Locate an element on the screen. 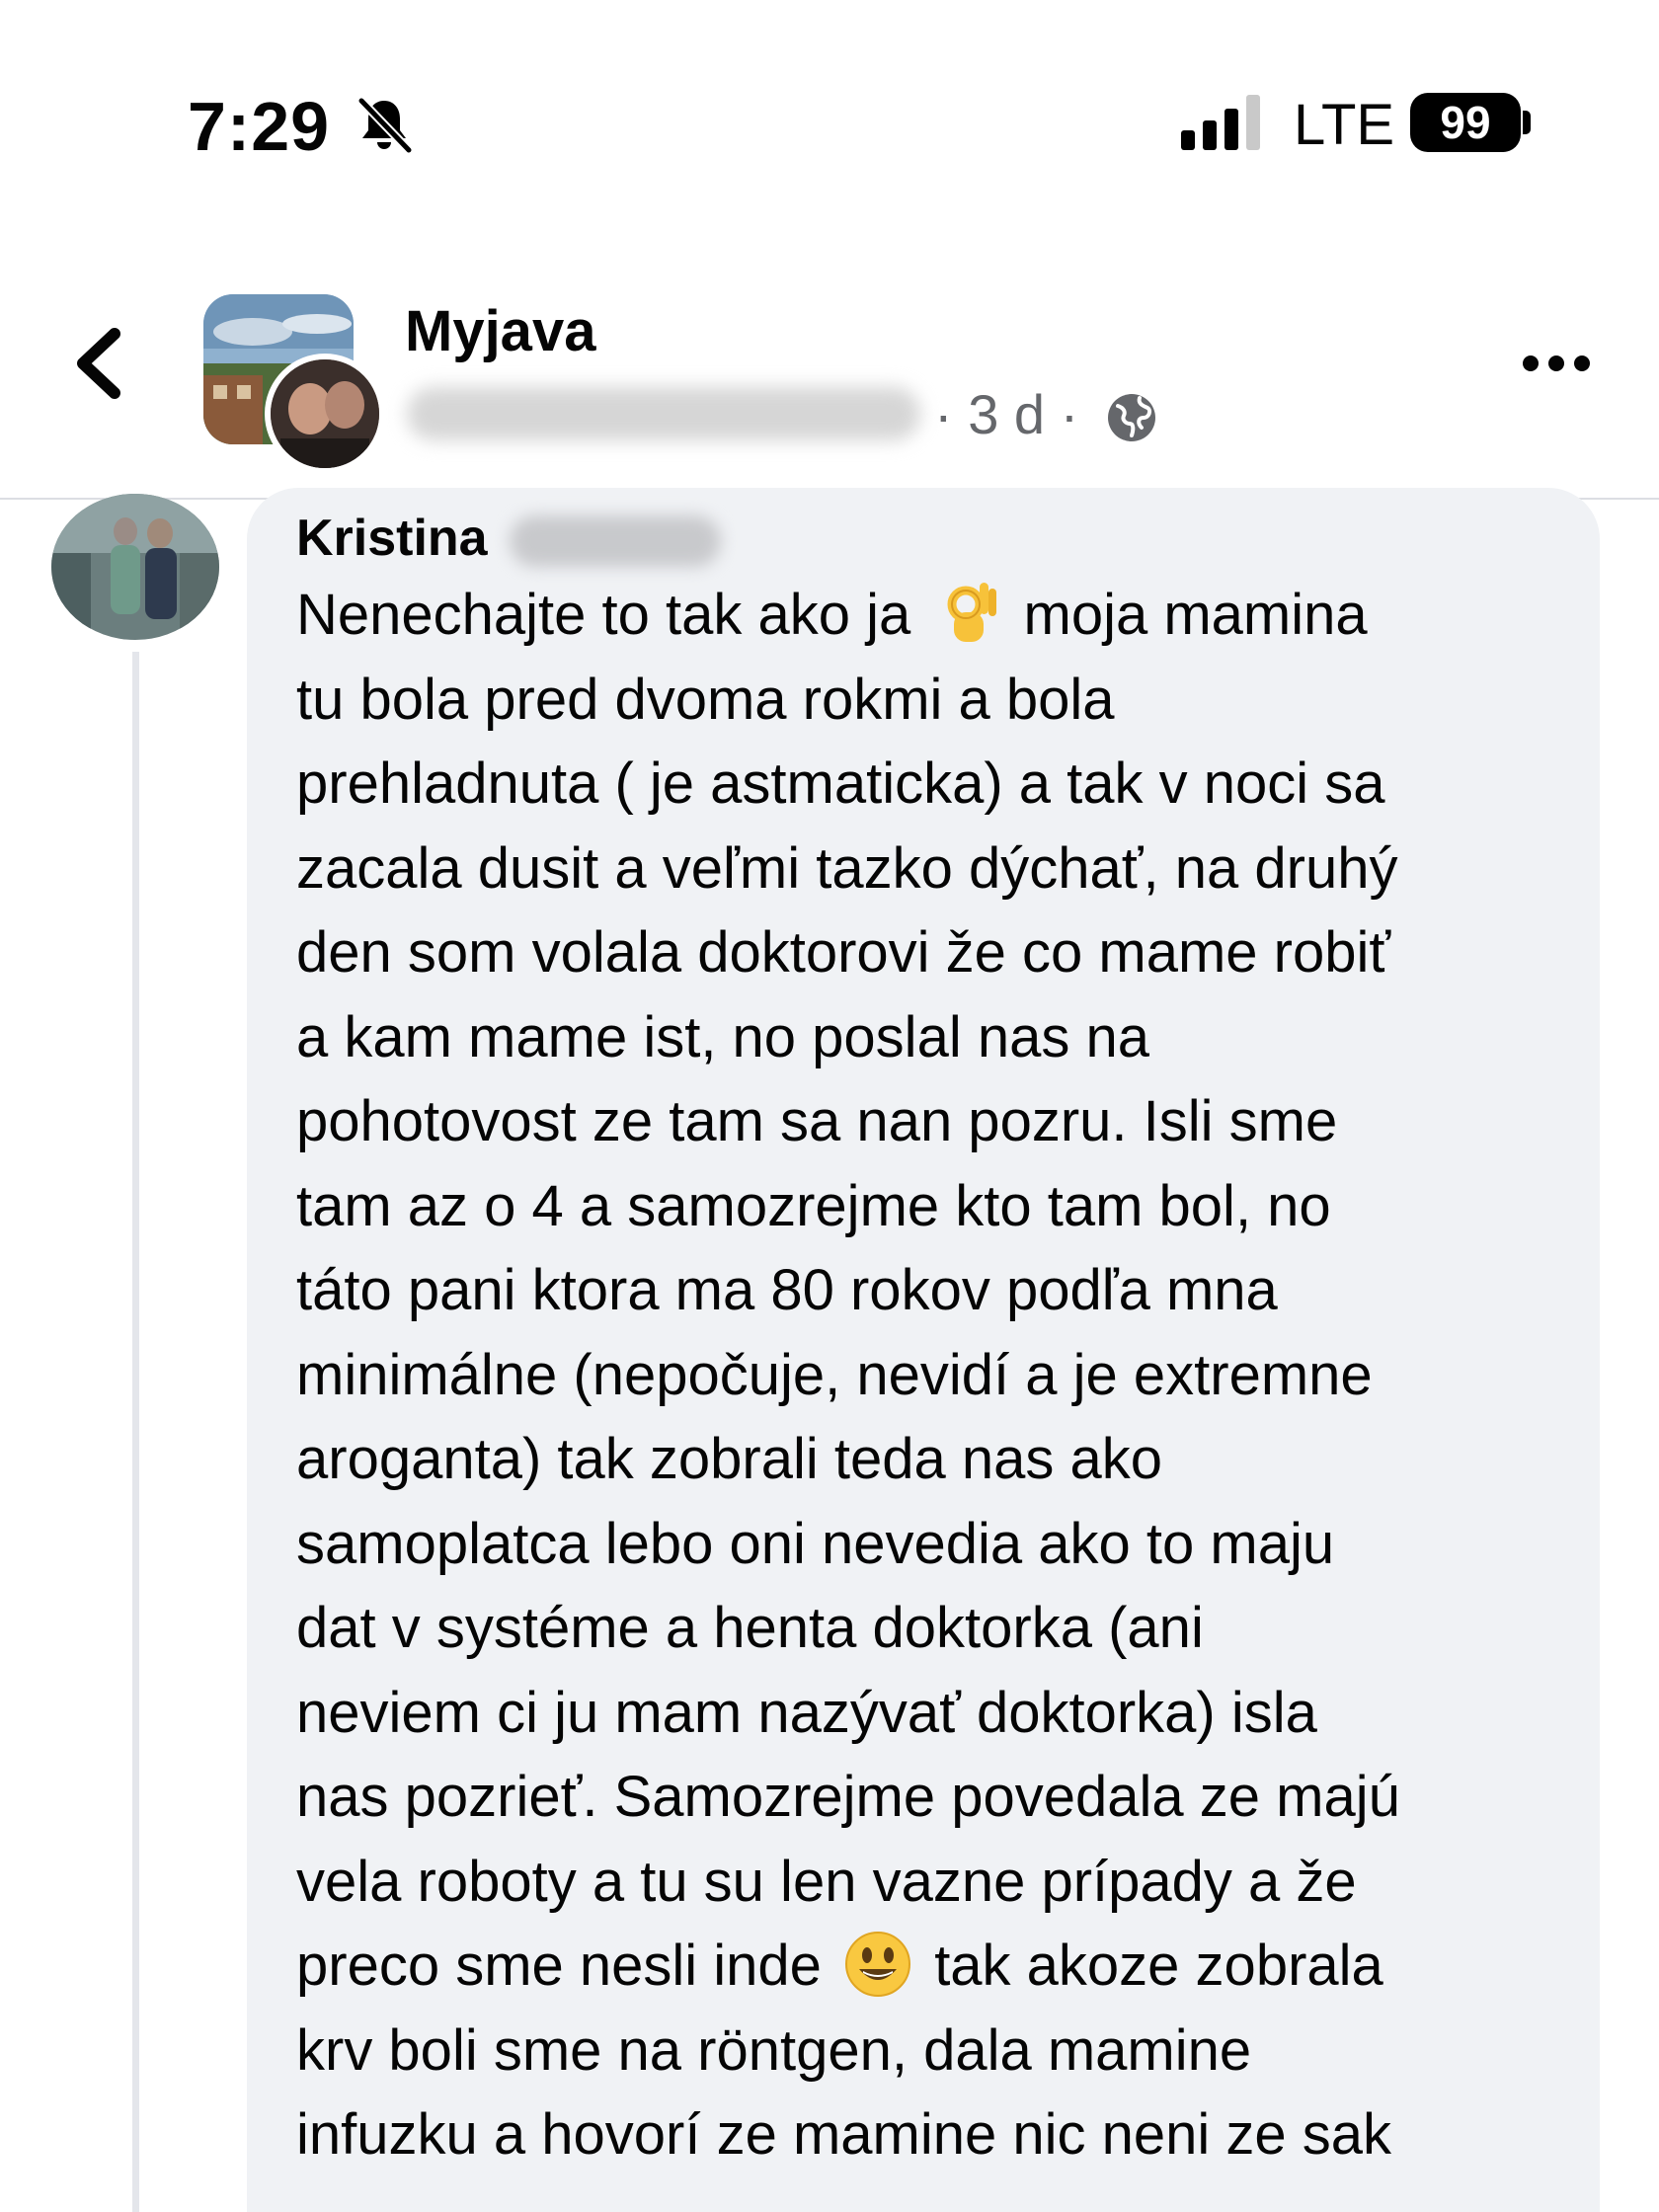 The height and width of the screenshot is (2212, 1659). comment-line: dat v systéme a henta doktorka (ani is located at coordinates (750, 1628).